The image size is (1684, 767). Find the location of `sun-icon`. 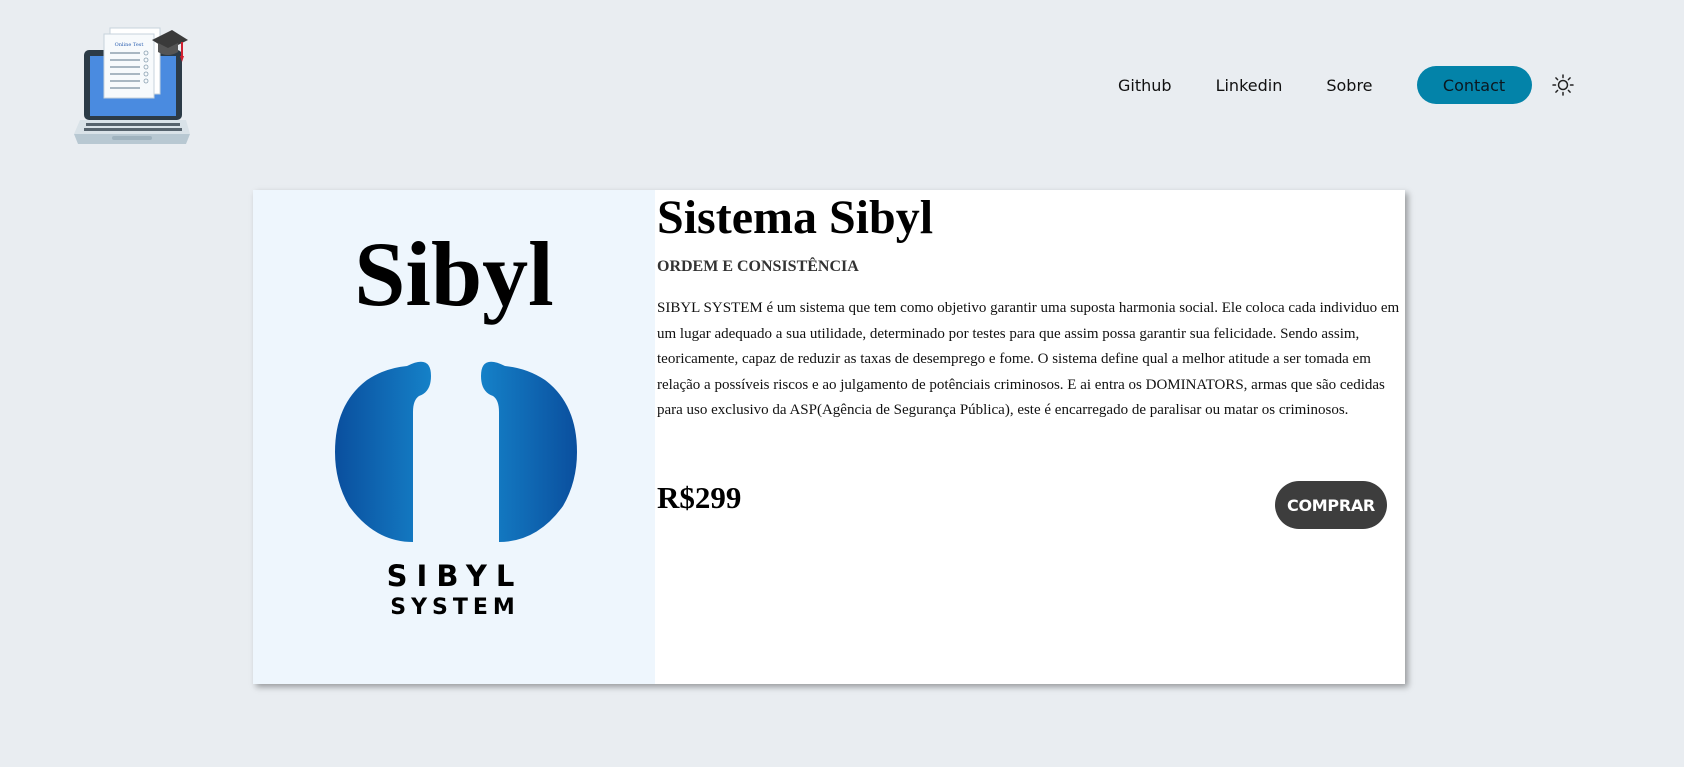

sun-icon is located at coordinates (1562, 85).